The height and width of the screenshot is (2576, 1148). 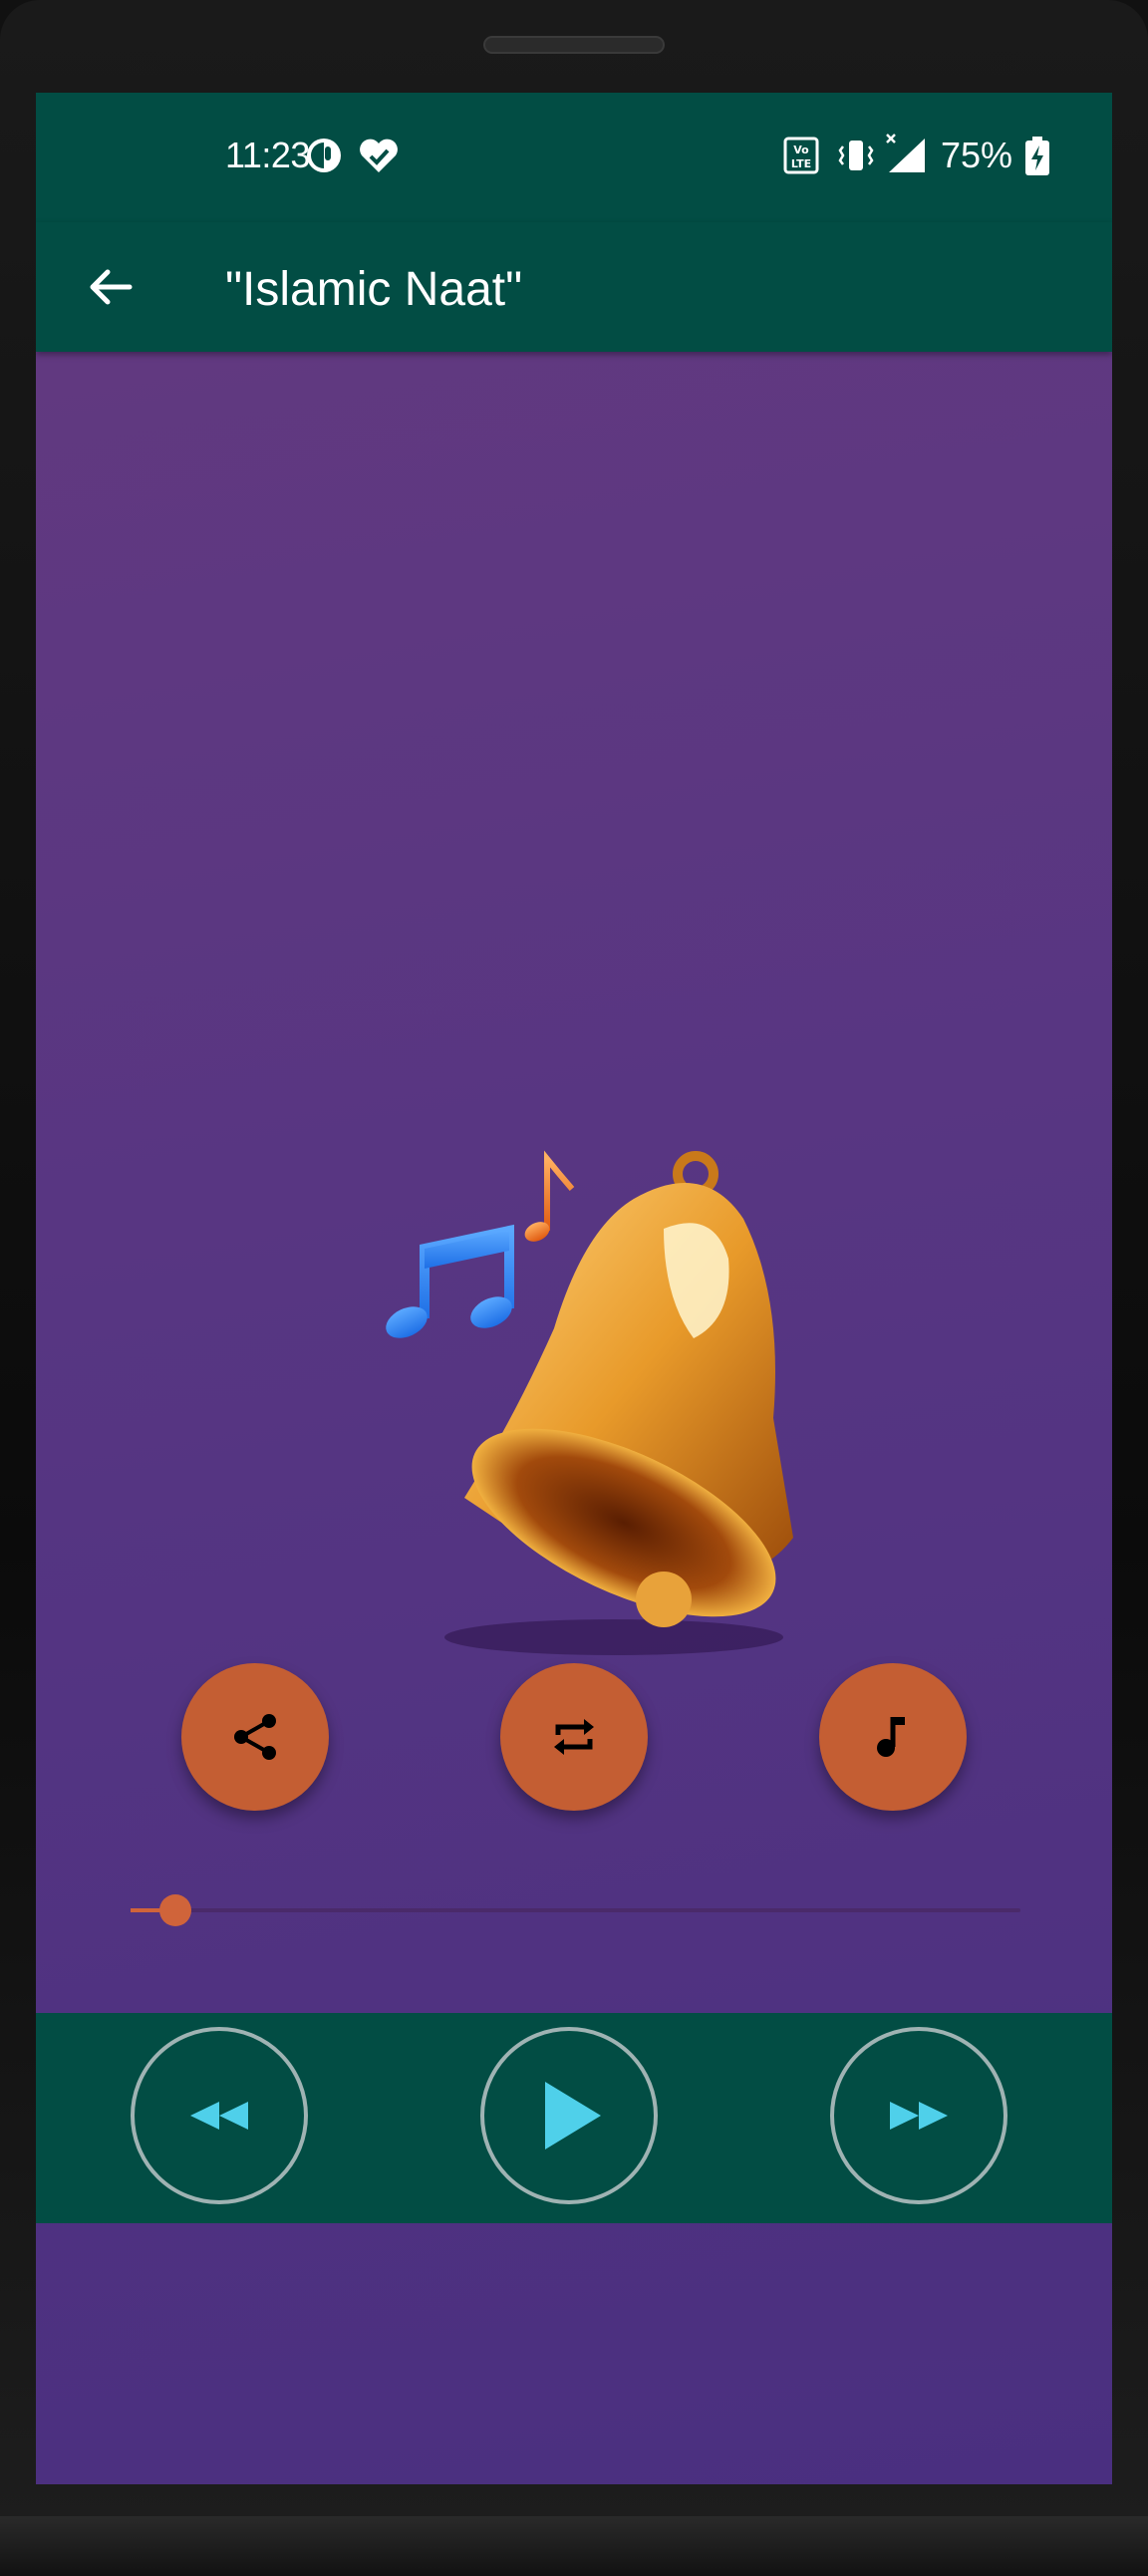 What do you see at coordinates (1037, 156) in the screenshot?
I see `battery-charging-icon` at bounding box center [1037, 156].